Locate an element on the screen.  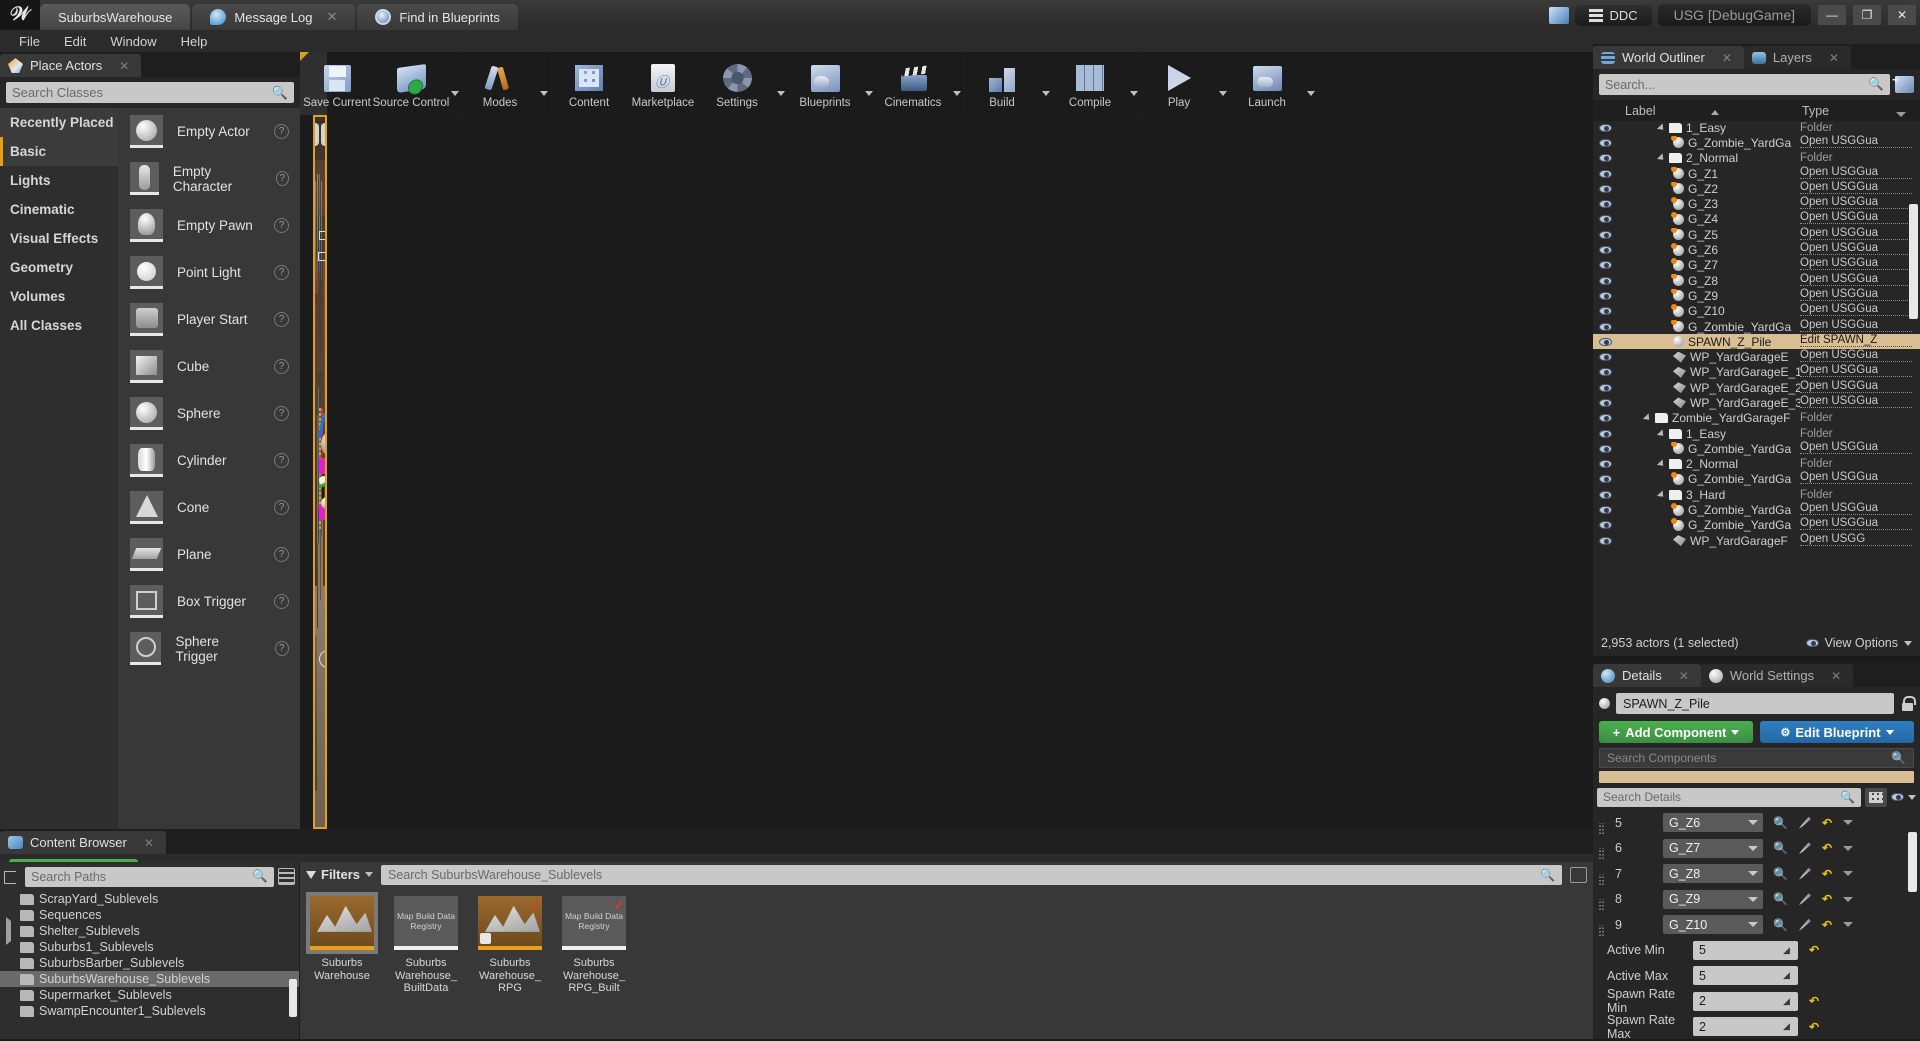
paths-tree-item: Supermarket_Sublevels is located at coordinates (149, 995).